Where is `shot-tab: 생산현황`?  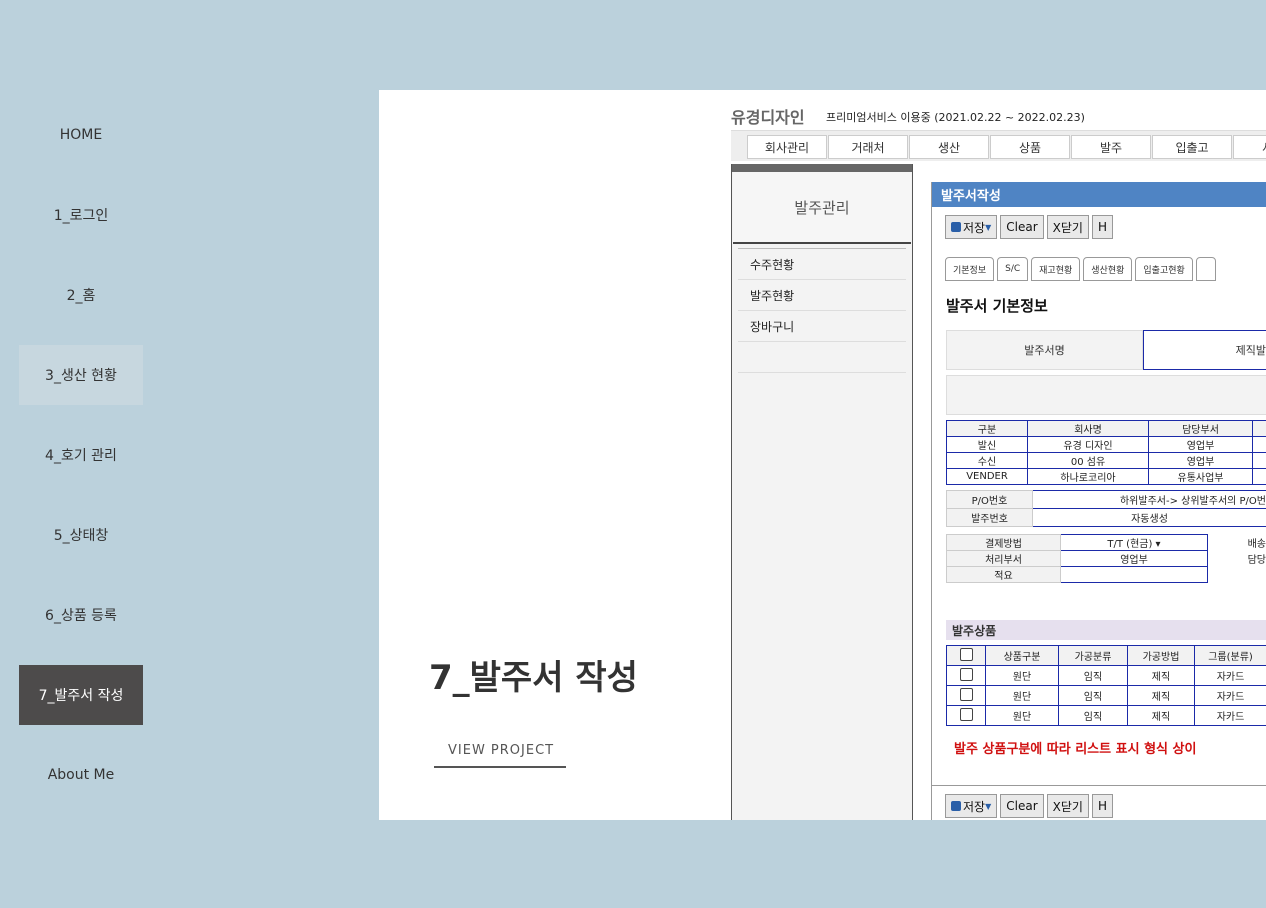 shot-tab: 생산현황 is located at coordinates (1108, 269).